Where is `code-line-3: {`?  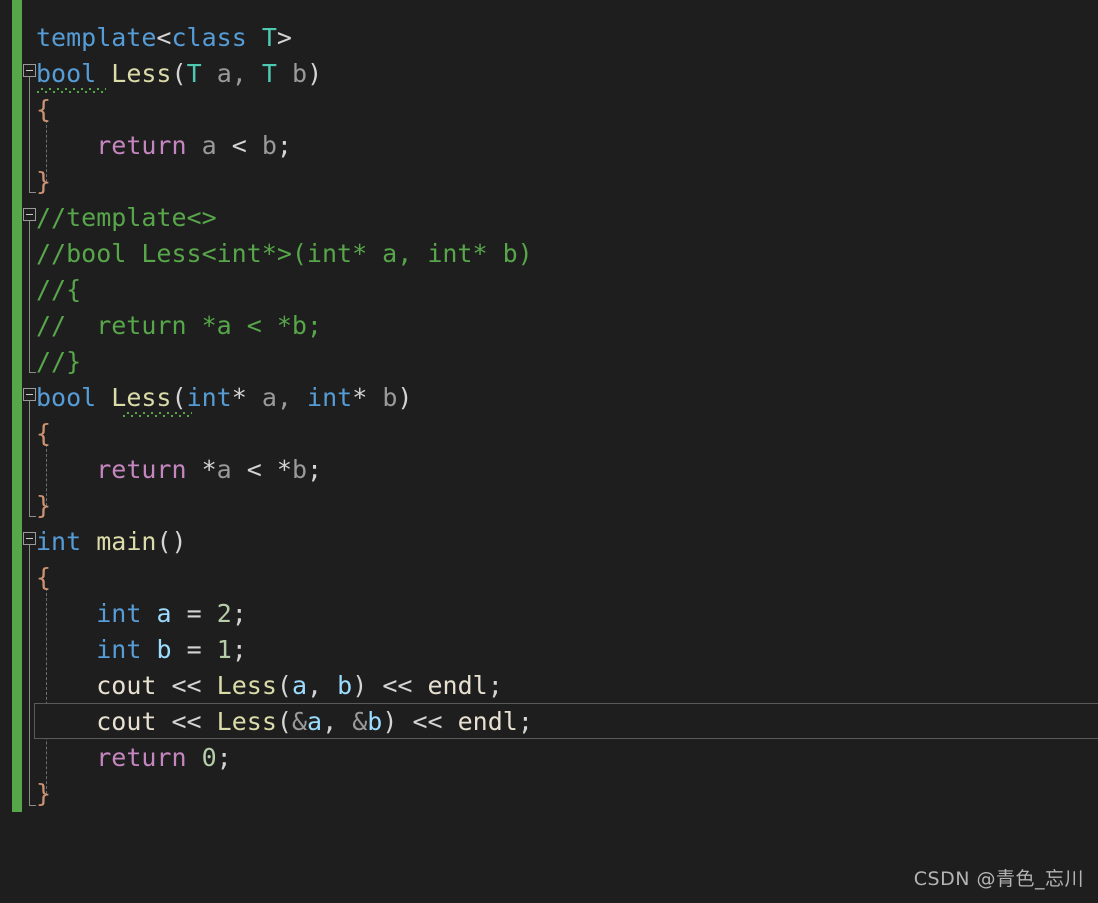 code-line-3: { is located at coordinates (43, 110).